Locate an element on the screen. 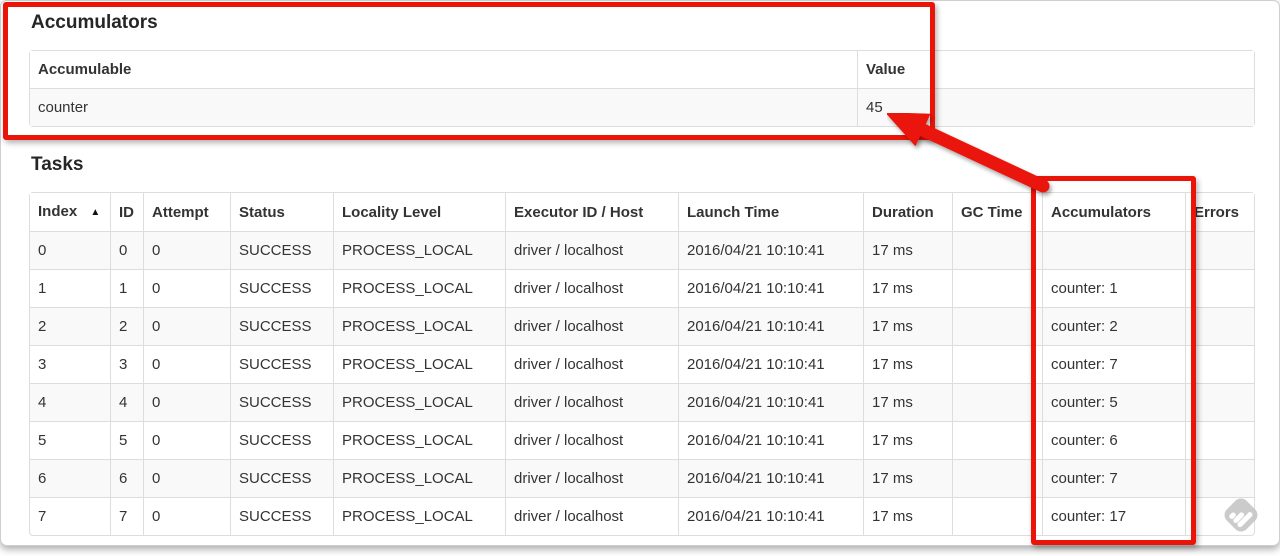 The height and width of the screenshot is (556, 1280). cell-id: 6 is located at coordinates (126, 478).